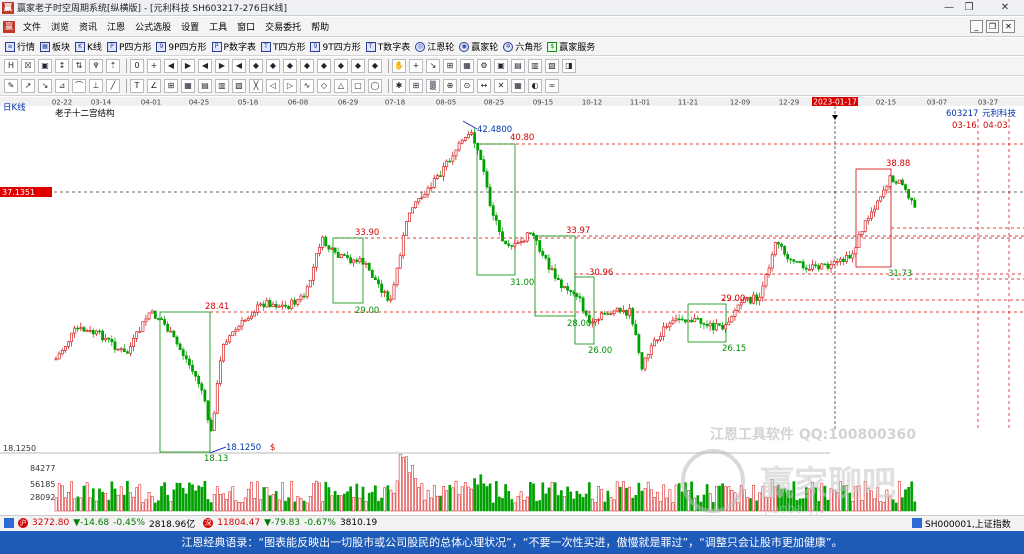  Describe the element at coordinates (116, 26) in the screenshot. I see `menu-gann: 江恩` at that location.